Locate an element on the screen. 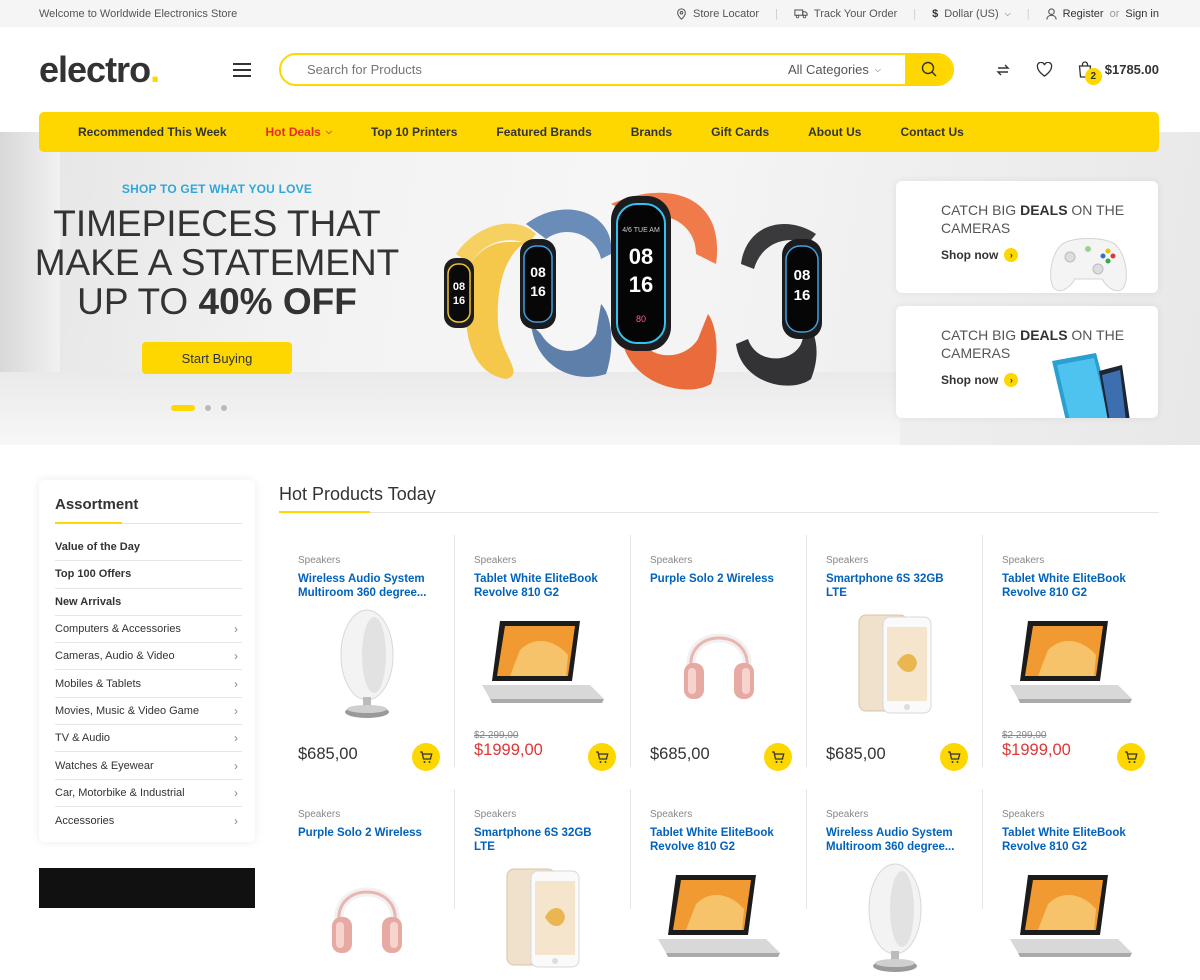 Image resolution: width=1200 pixels, height=980 pixels. band-time-min: 16 is located at coordinates (641, 284).